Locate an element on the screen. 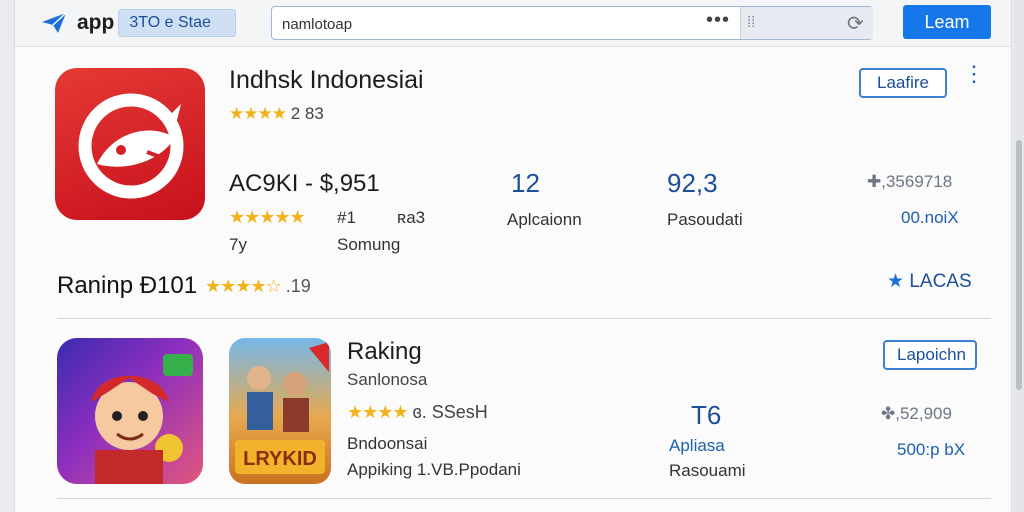  app2-rating: ★★★★ ɞ. SSesH is located at coordinates (417, 412).